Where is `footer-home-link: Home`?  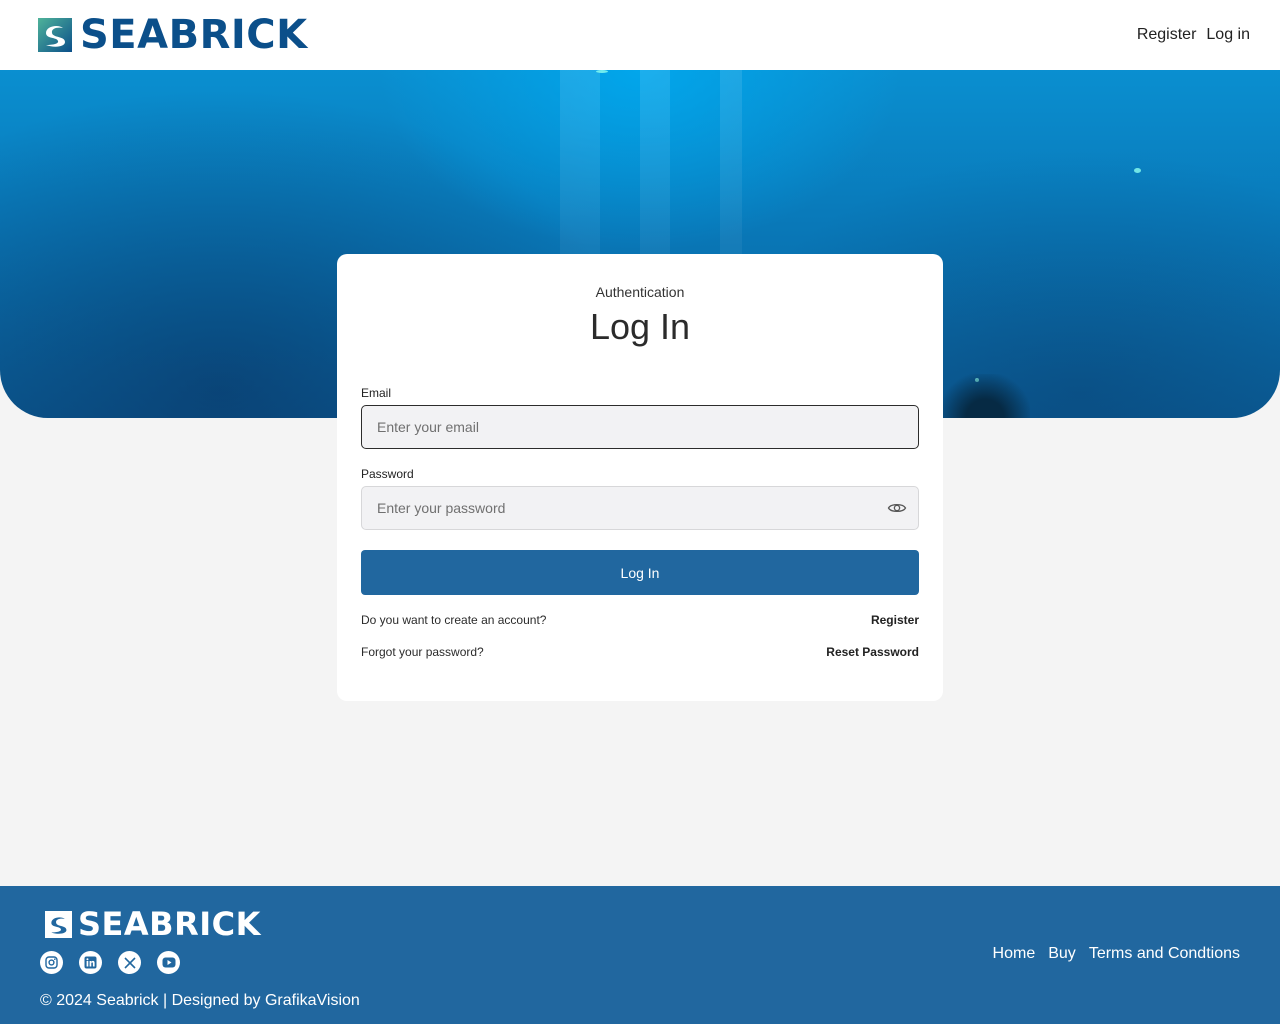 footer-home-link: Home is located at coordinates (1014, 954).